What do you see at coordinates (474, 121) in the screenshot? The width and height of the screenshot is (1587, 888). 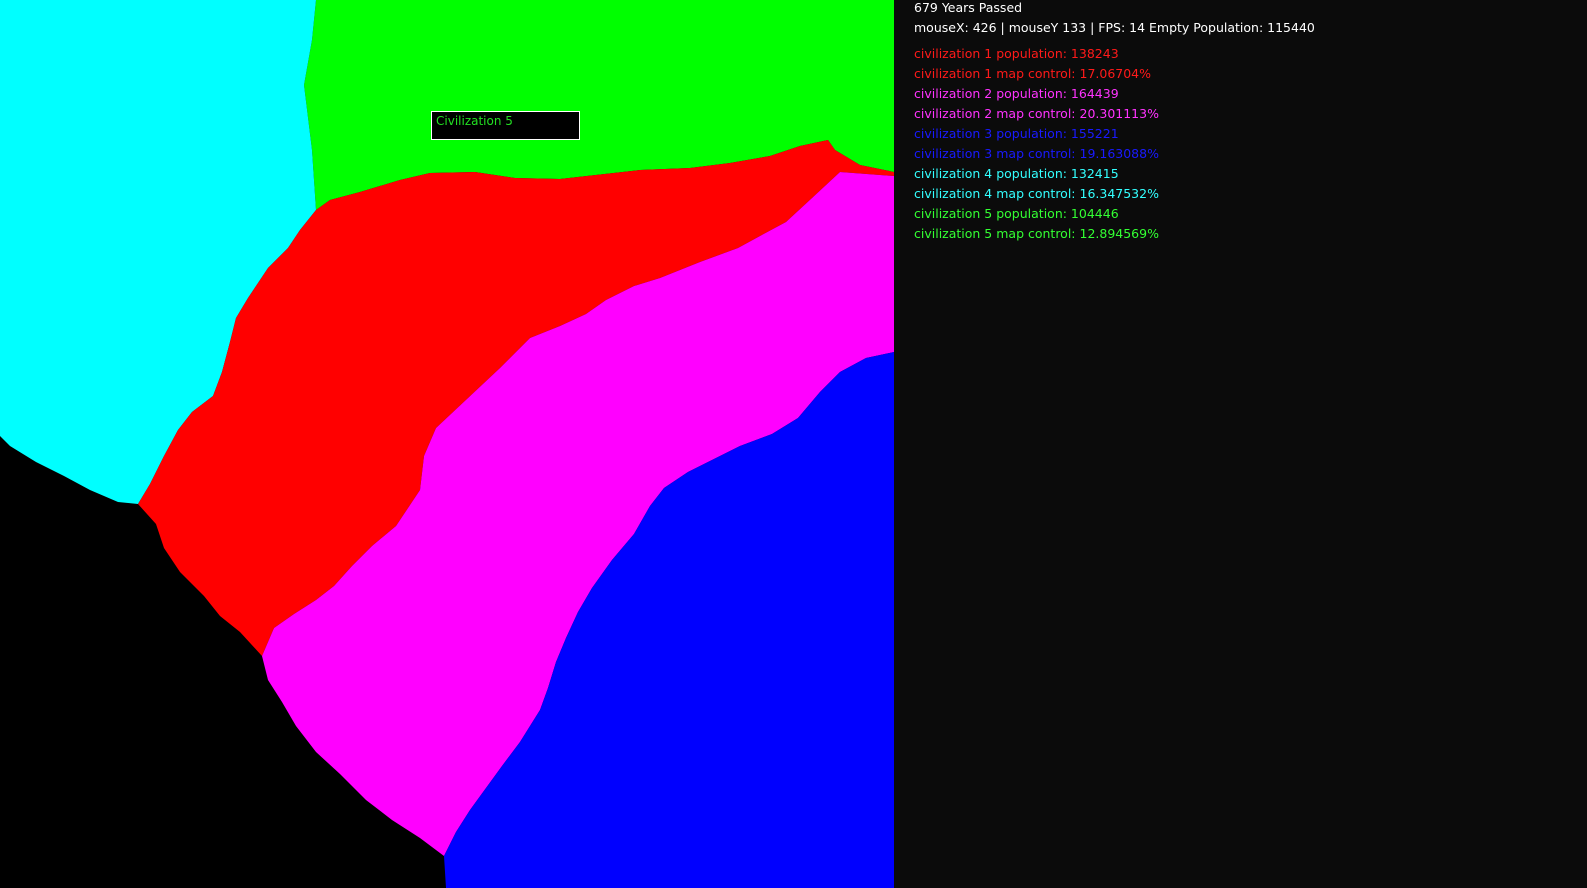 I see `tooltip-civ-label: Civilization 5` at bounding box center [474, 121].